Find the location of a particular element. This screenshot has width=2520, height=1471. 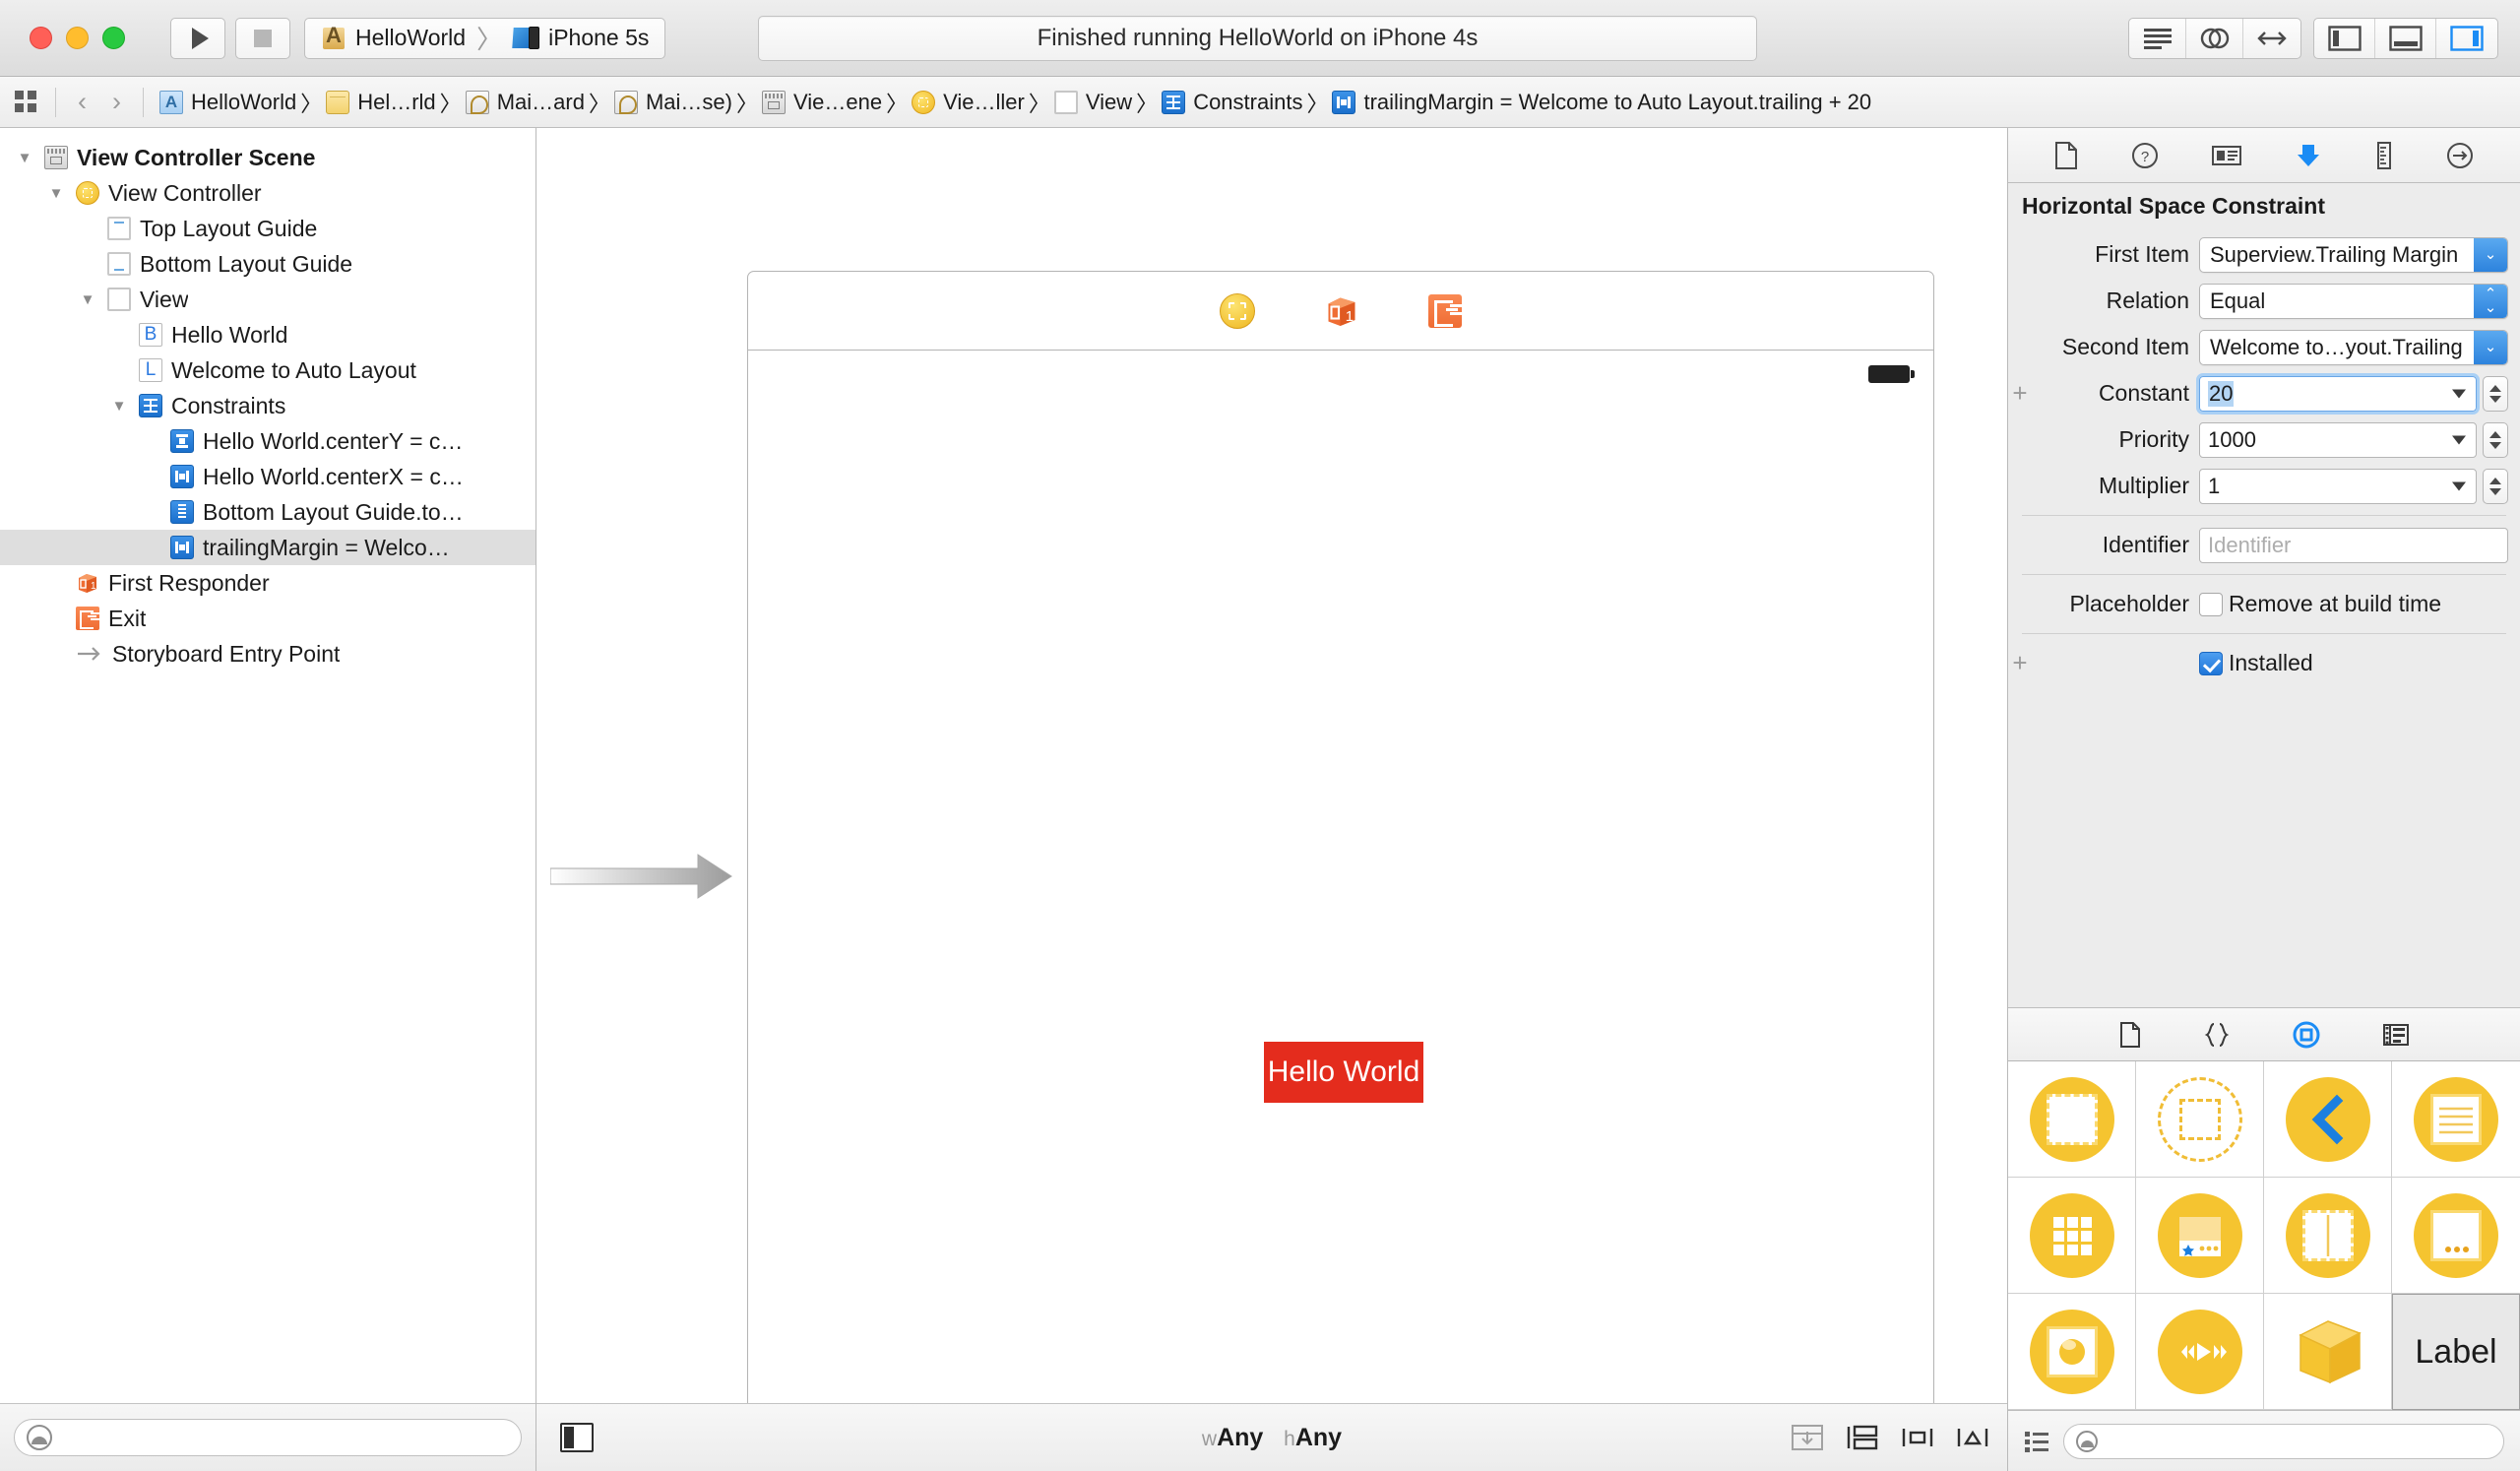

library-item-view-controller is located at coordinates (2072, 1119).